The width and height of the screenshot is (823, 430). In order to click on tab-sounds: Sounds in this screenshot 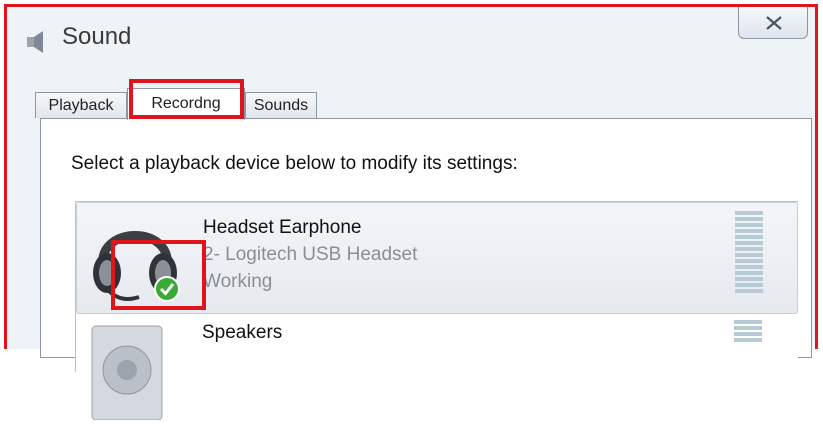, I will do `click(281, 105)`.